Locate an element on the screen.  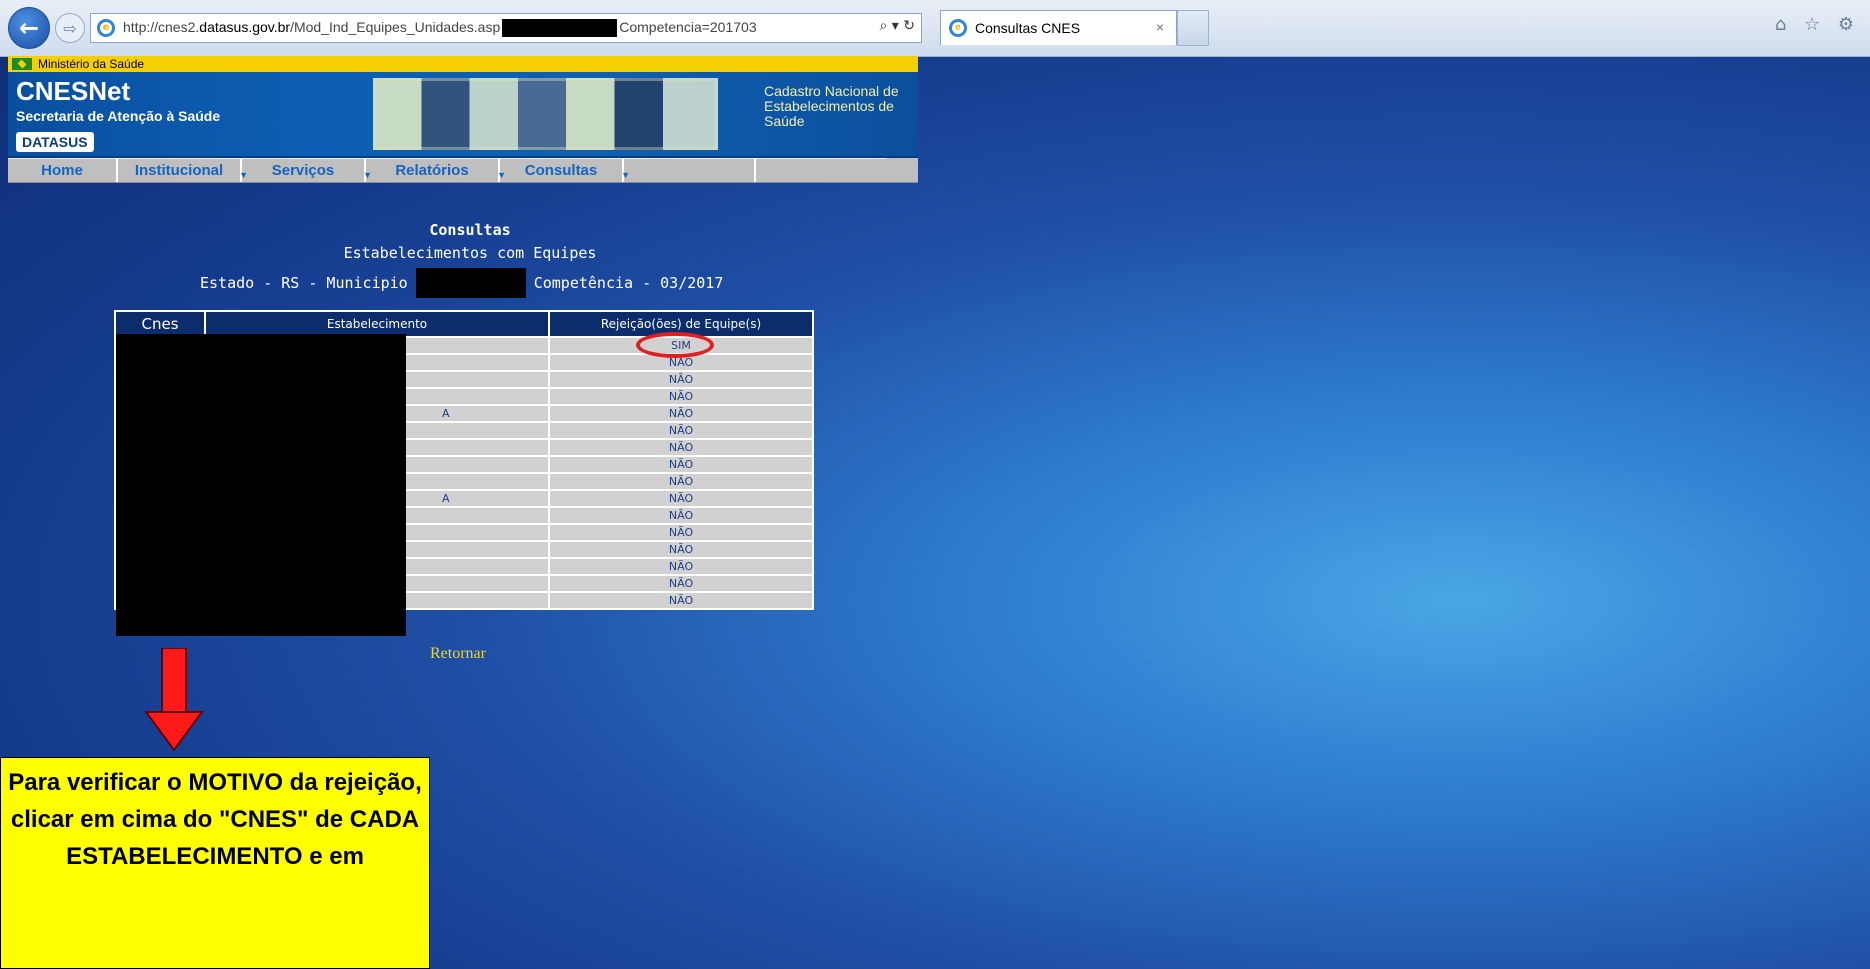
sim-highlight-circle is located at coordinates (675, 345).